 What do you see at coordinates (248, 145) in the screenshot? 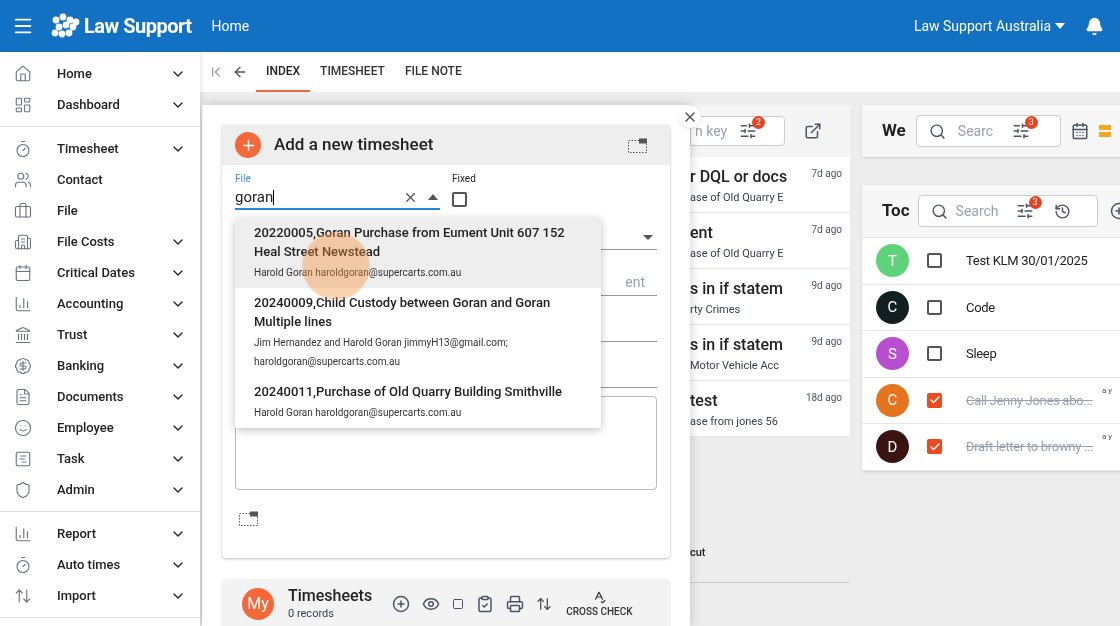
I see `add-button` at bounding box center [248, 145].